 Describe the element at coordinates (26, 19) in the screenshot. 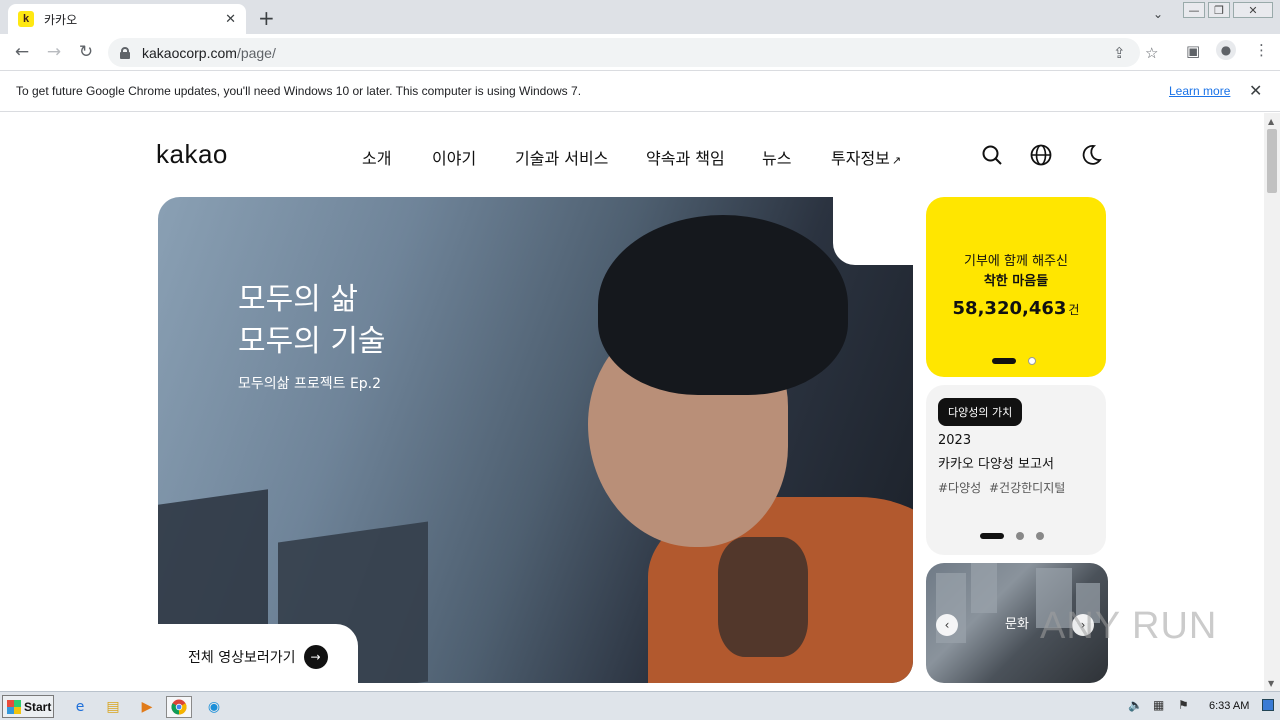

I see `kakao-favicon-icon: k` at that location.